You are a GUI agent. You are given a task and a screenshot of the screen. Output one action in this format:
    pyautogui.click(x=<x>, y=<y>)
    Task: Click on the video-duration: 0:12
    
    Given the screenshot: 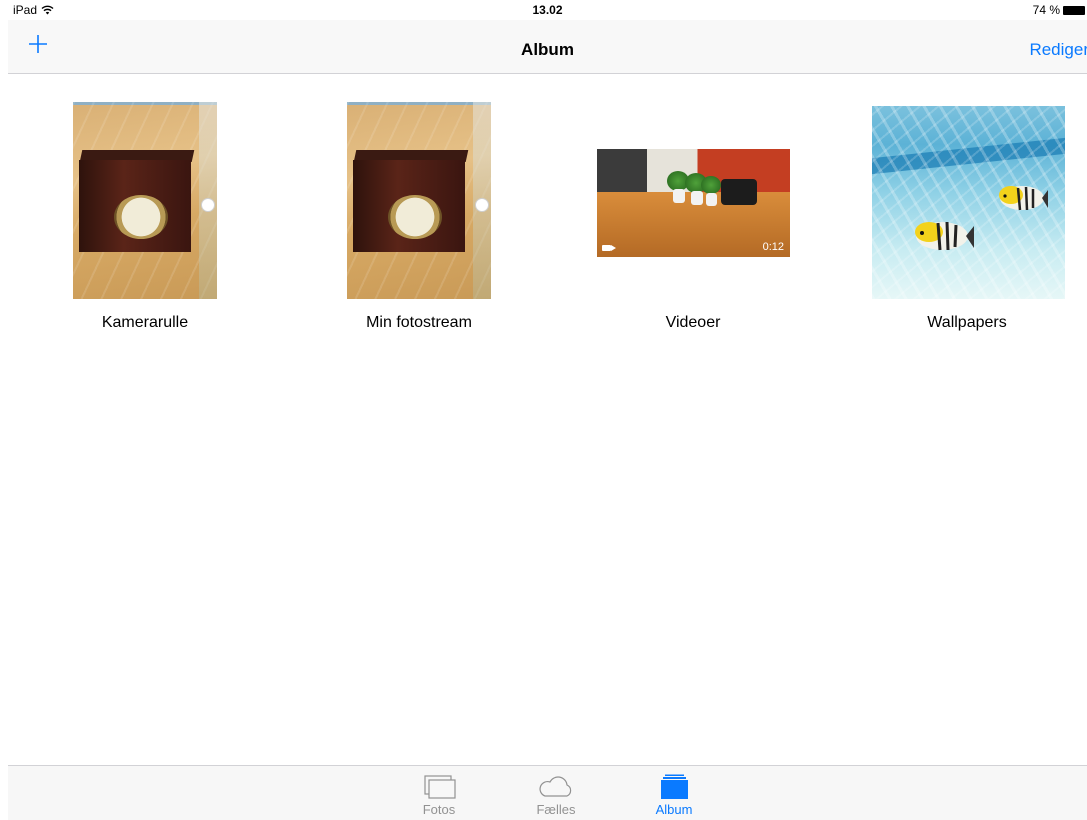 What is the action you would take?
    pyautogui.click(x=773, y=247)
    